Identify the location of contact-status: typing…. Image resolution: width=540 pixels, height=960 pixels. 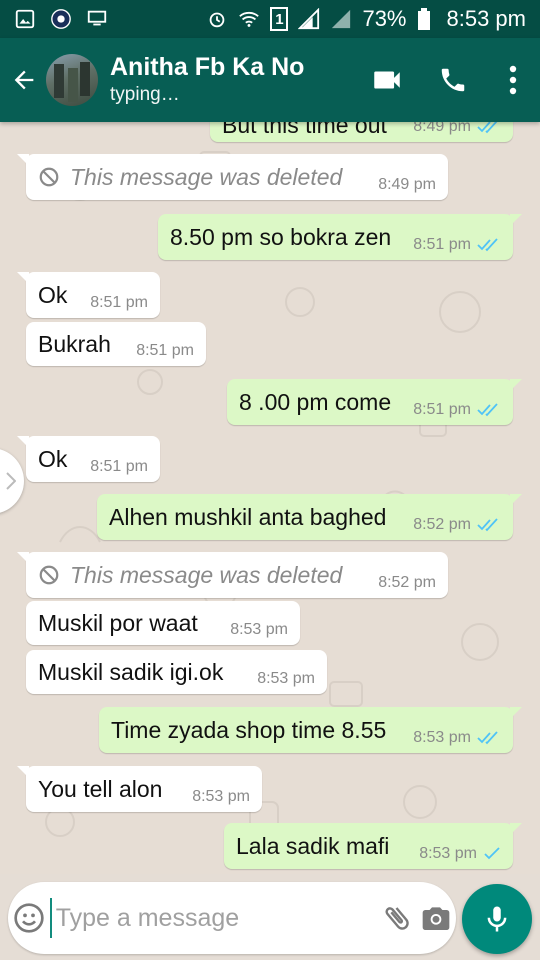
(145, 94).